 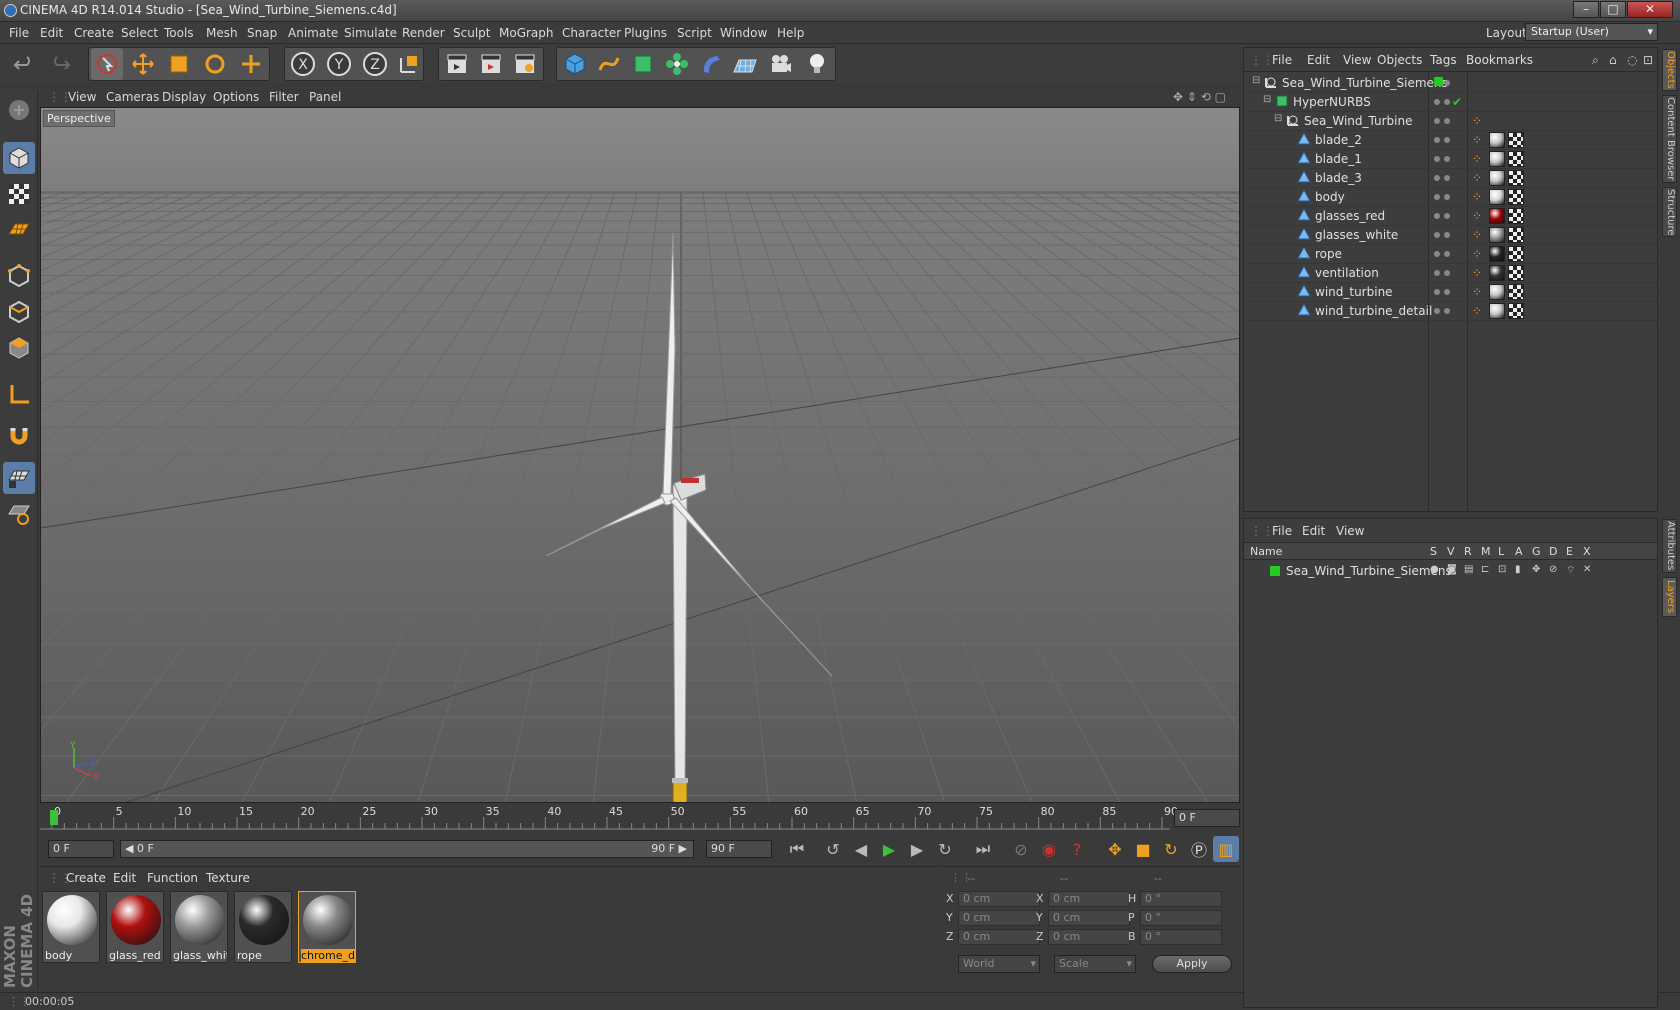 I want to click on menu-create: Create, so click(x=94, y=33).